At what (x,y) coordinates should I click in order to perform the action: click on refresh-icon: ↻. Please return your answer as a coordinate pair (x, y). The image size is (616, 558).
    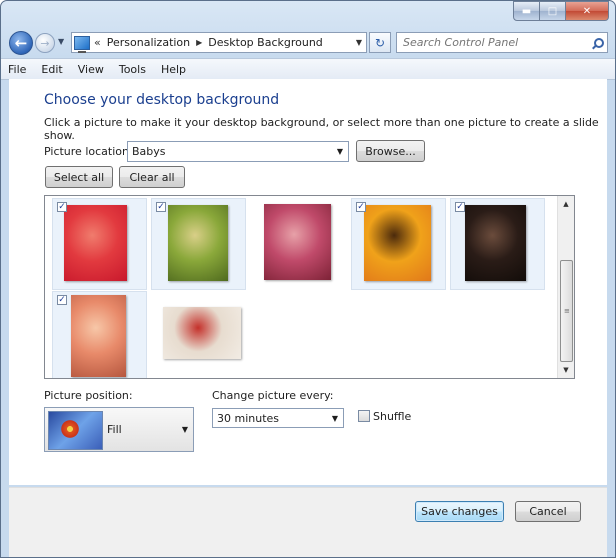
    Looking at the image, I should click on (380, 42).